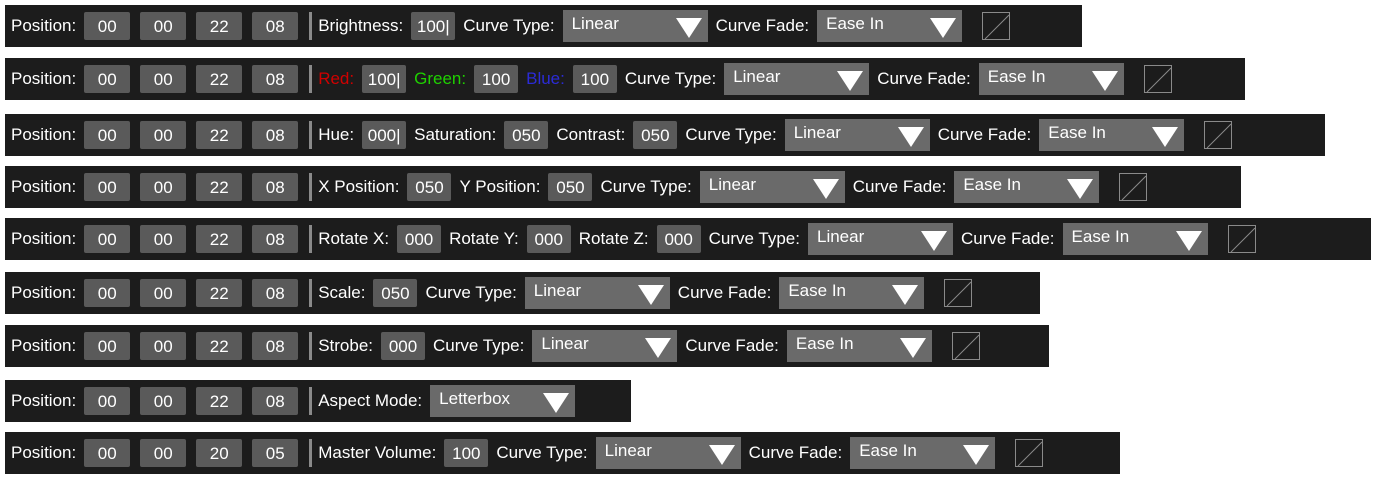 The height and width of the screenshot is (477, 1375). I want to click on master-volume-field: 100, so click(466, 453).